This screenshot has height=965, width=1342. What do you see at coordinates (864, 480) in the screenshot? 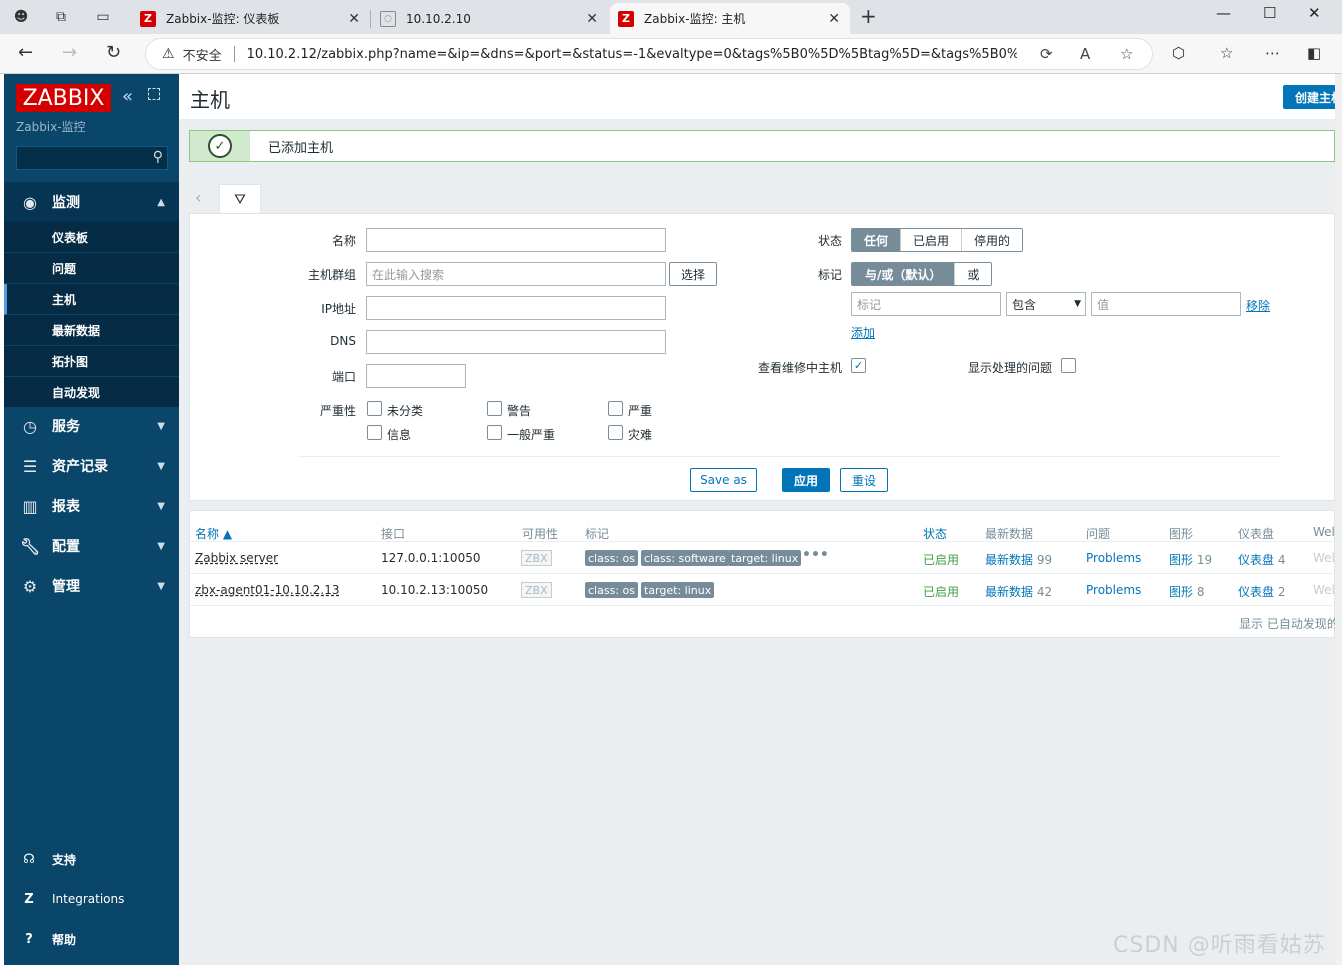
I see `reset-button: 重设` at bounding box center [864, 480].